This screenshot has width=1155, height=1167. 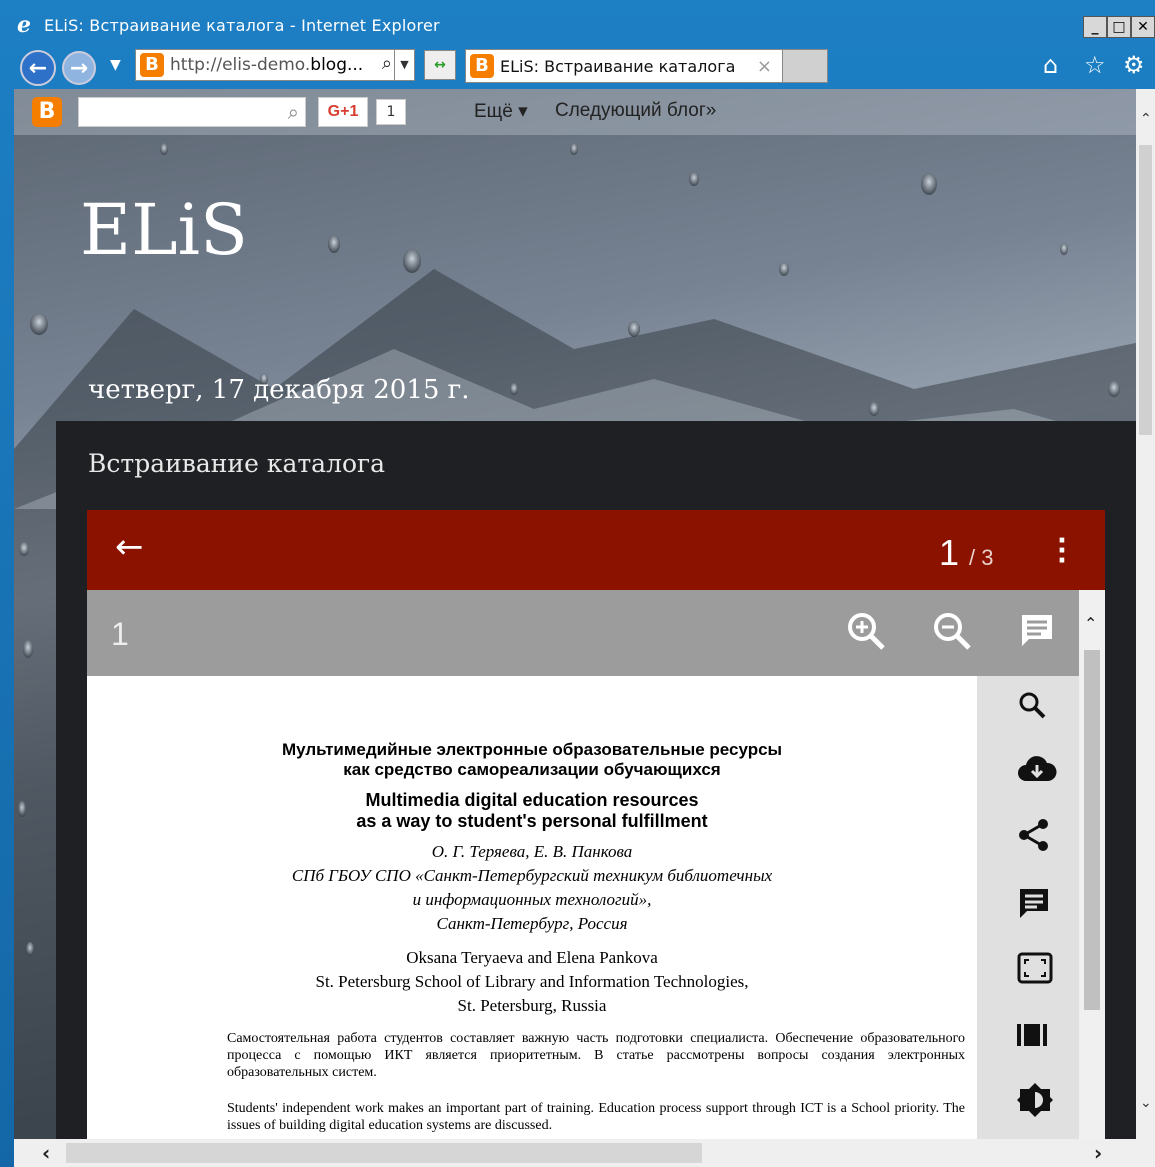 I want to click on zoom-out-icon, so click(x=952, y=631).